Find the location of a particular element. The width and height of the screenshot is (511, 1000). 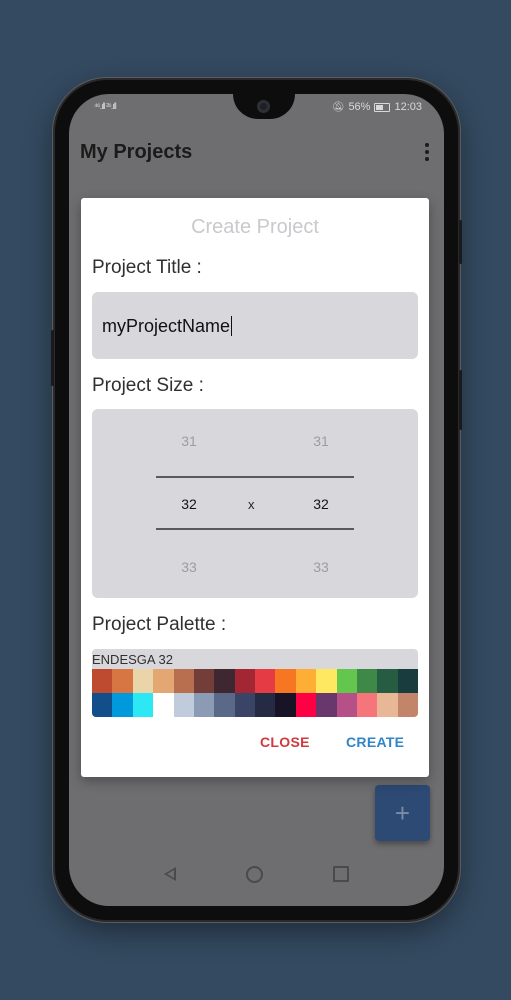

text-cursor is located at coordinates (232, 326).